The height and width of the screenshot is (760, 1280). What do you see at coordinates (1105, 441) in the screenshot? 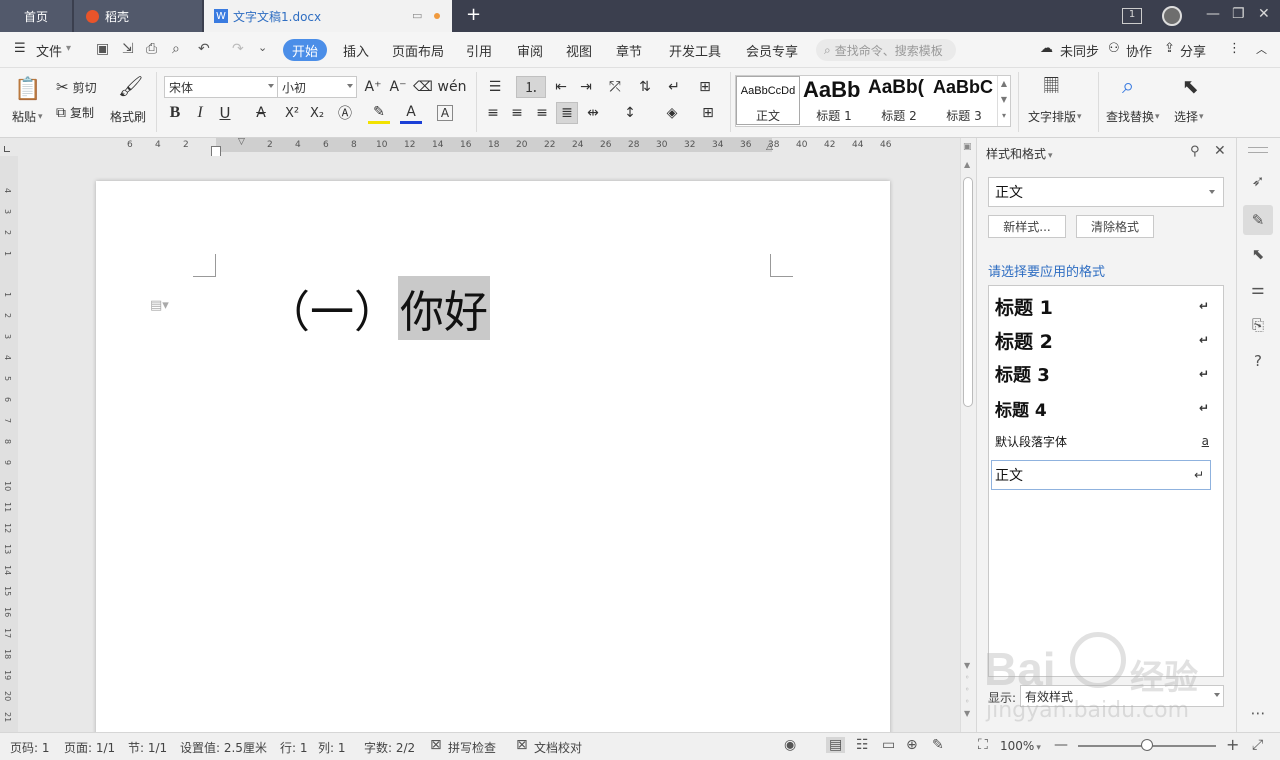
I see `list-item: 默认段落字体 a` at bounding box center [1105, 441].